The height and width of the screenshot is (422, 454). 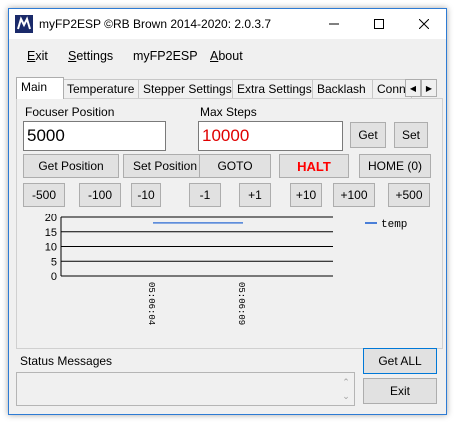 What do you see at coordinates (409, 195) in the screenshot?
I see `step-button: +500` at bounding box center [409, 195].